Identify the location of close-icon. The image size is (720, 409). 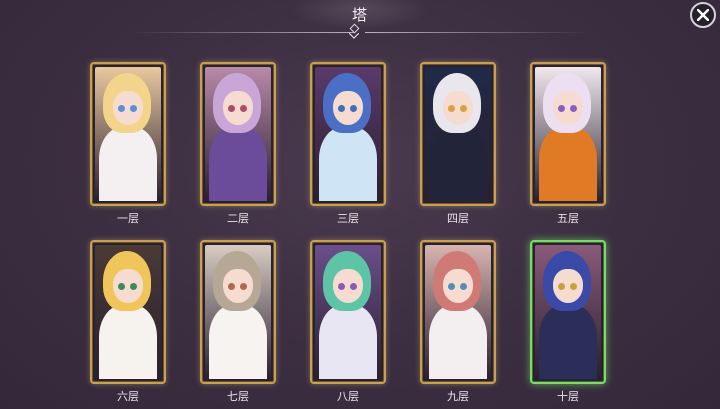
(703, 15).